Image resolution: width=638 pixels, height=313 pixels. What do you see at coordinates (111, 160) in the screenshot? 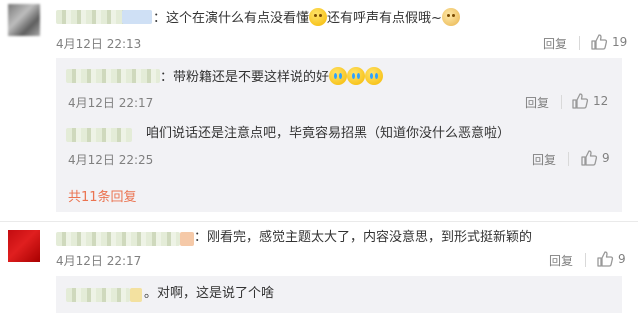
I see `sub-reply-time: 4月12日 22:25` at bounding box center [111, 160].